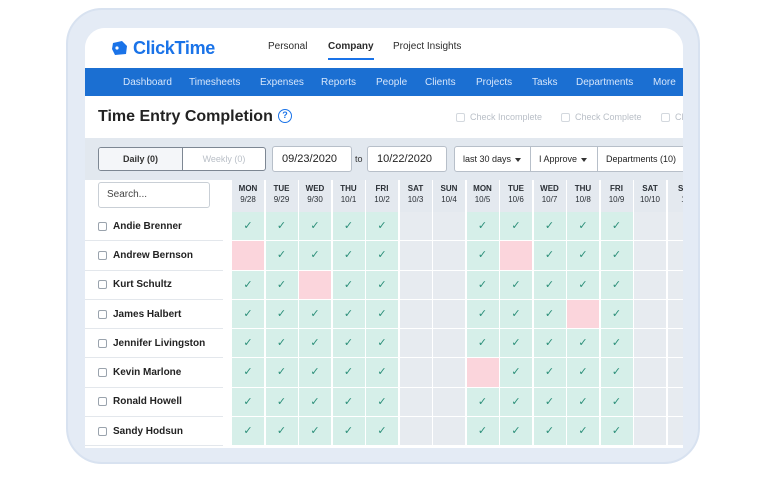 This screenshot has width=768, height=480. Describe the element at coordinates (154, 344) in the screenshot. I see `person-row: Jennifer Livingston` at that location.